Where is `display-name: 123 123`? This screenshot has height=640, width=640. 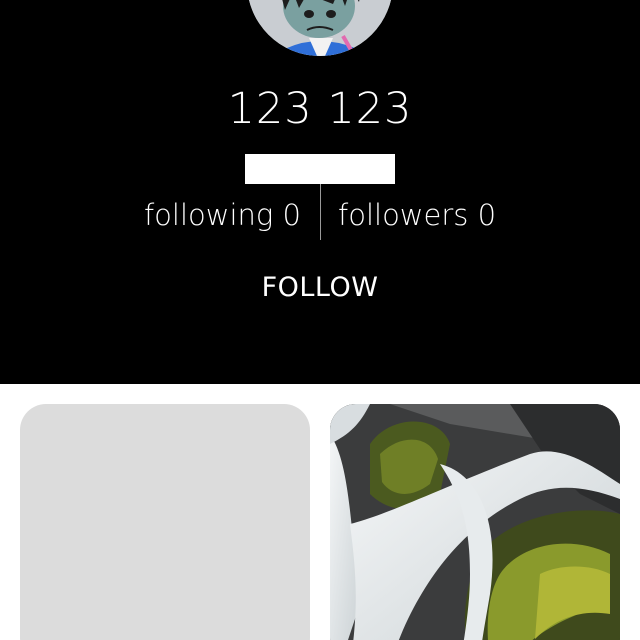 display-name: 123 123 is located at coordinates (320, 109).